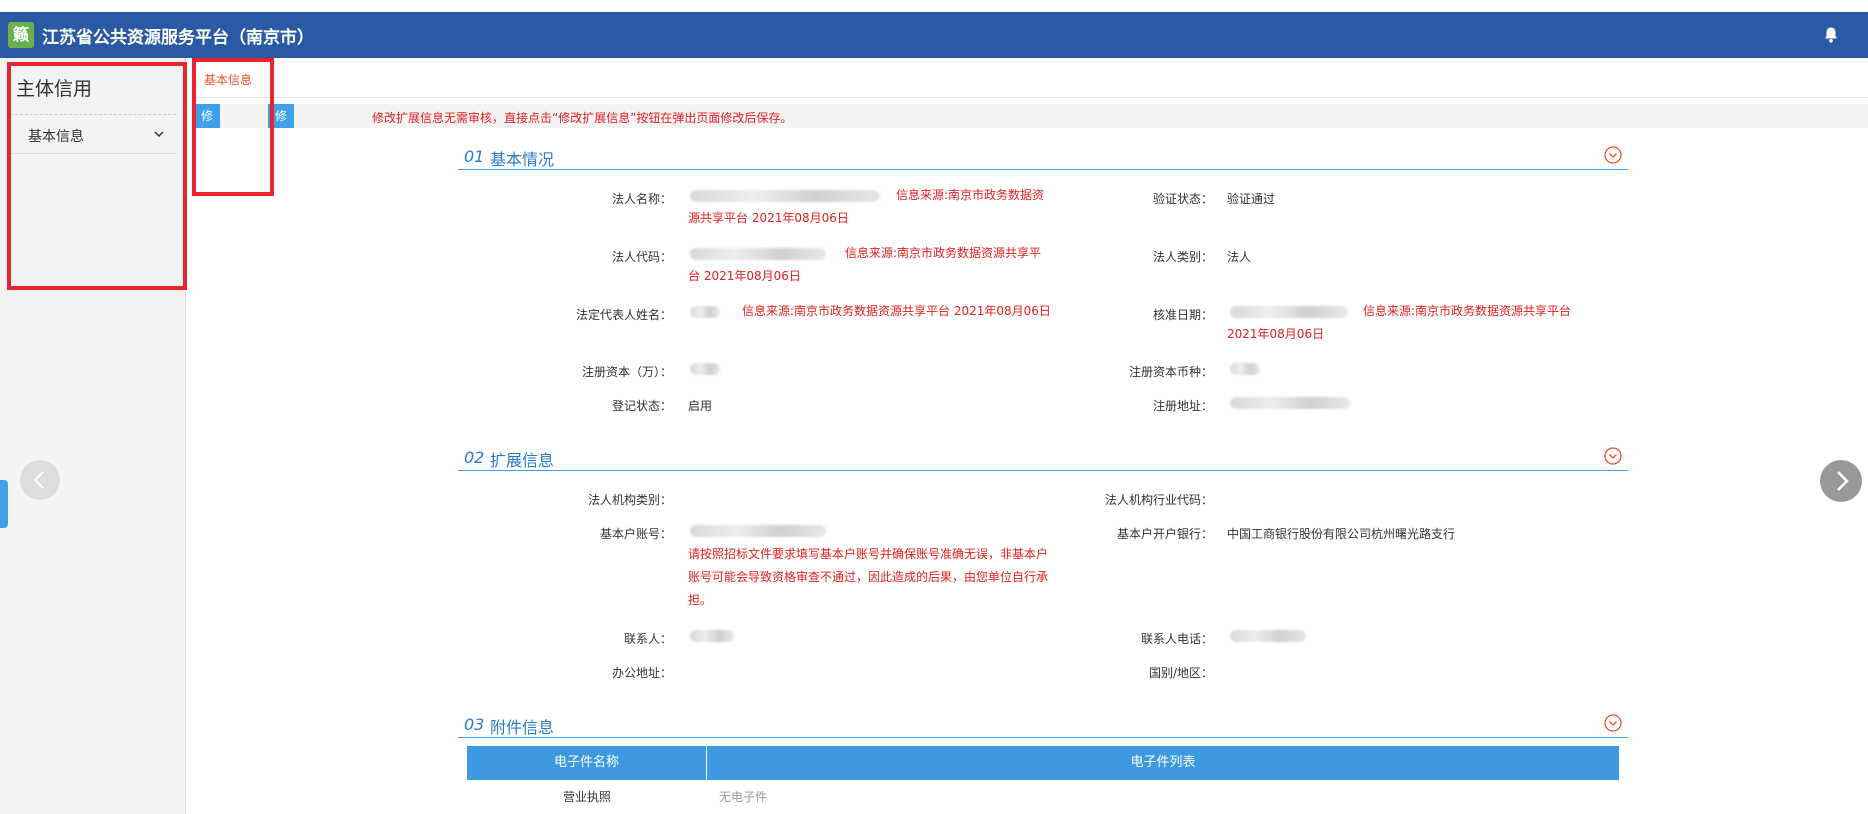 Image resolution: width=1868 pixels, height=814 pixels. I want to click on column-header-files: 电子件列表, so click(1163, 762).